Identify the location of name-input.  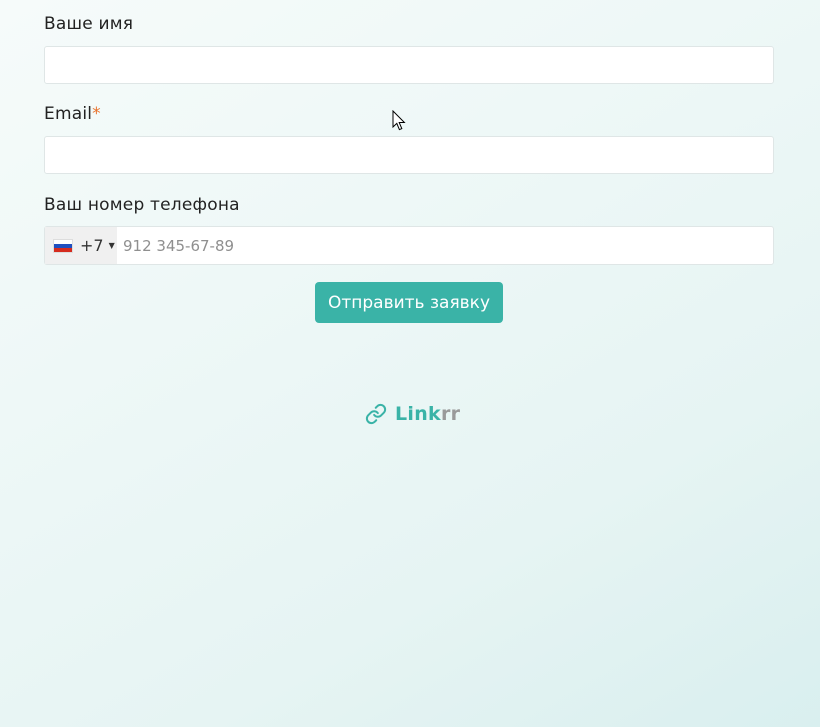
(409, 65).